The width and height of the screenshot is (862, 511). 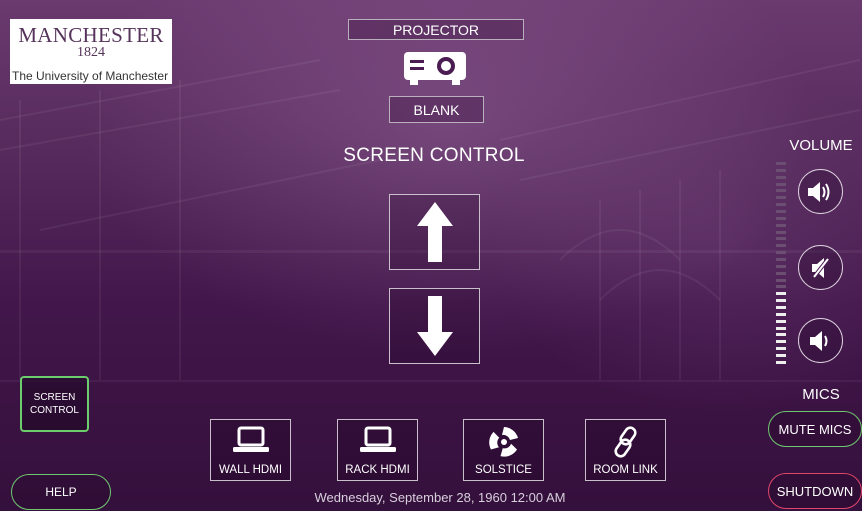 What do you see at coordinates (54, 404) in the screenshot?
I see `screen-control-button: SCREEN CONTROL` at bounding box center [54, 404].